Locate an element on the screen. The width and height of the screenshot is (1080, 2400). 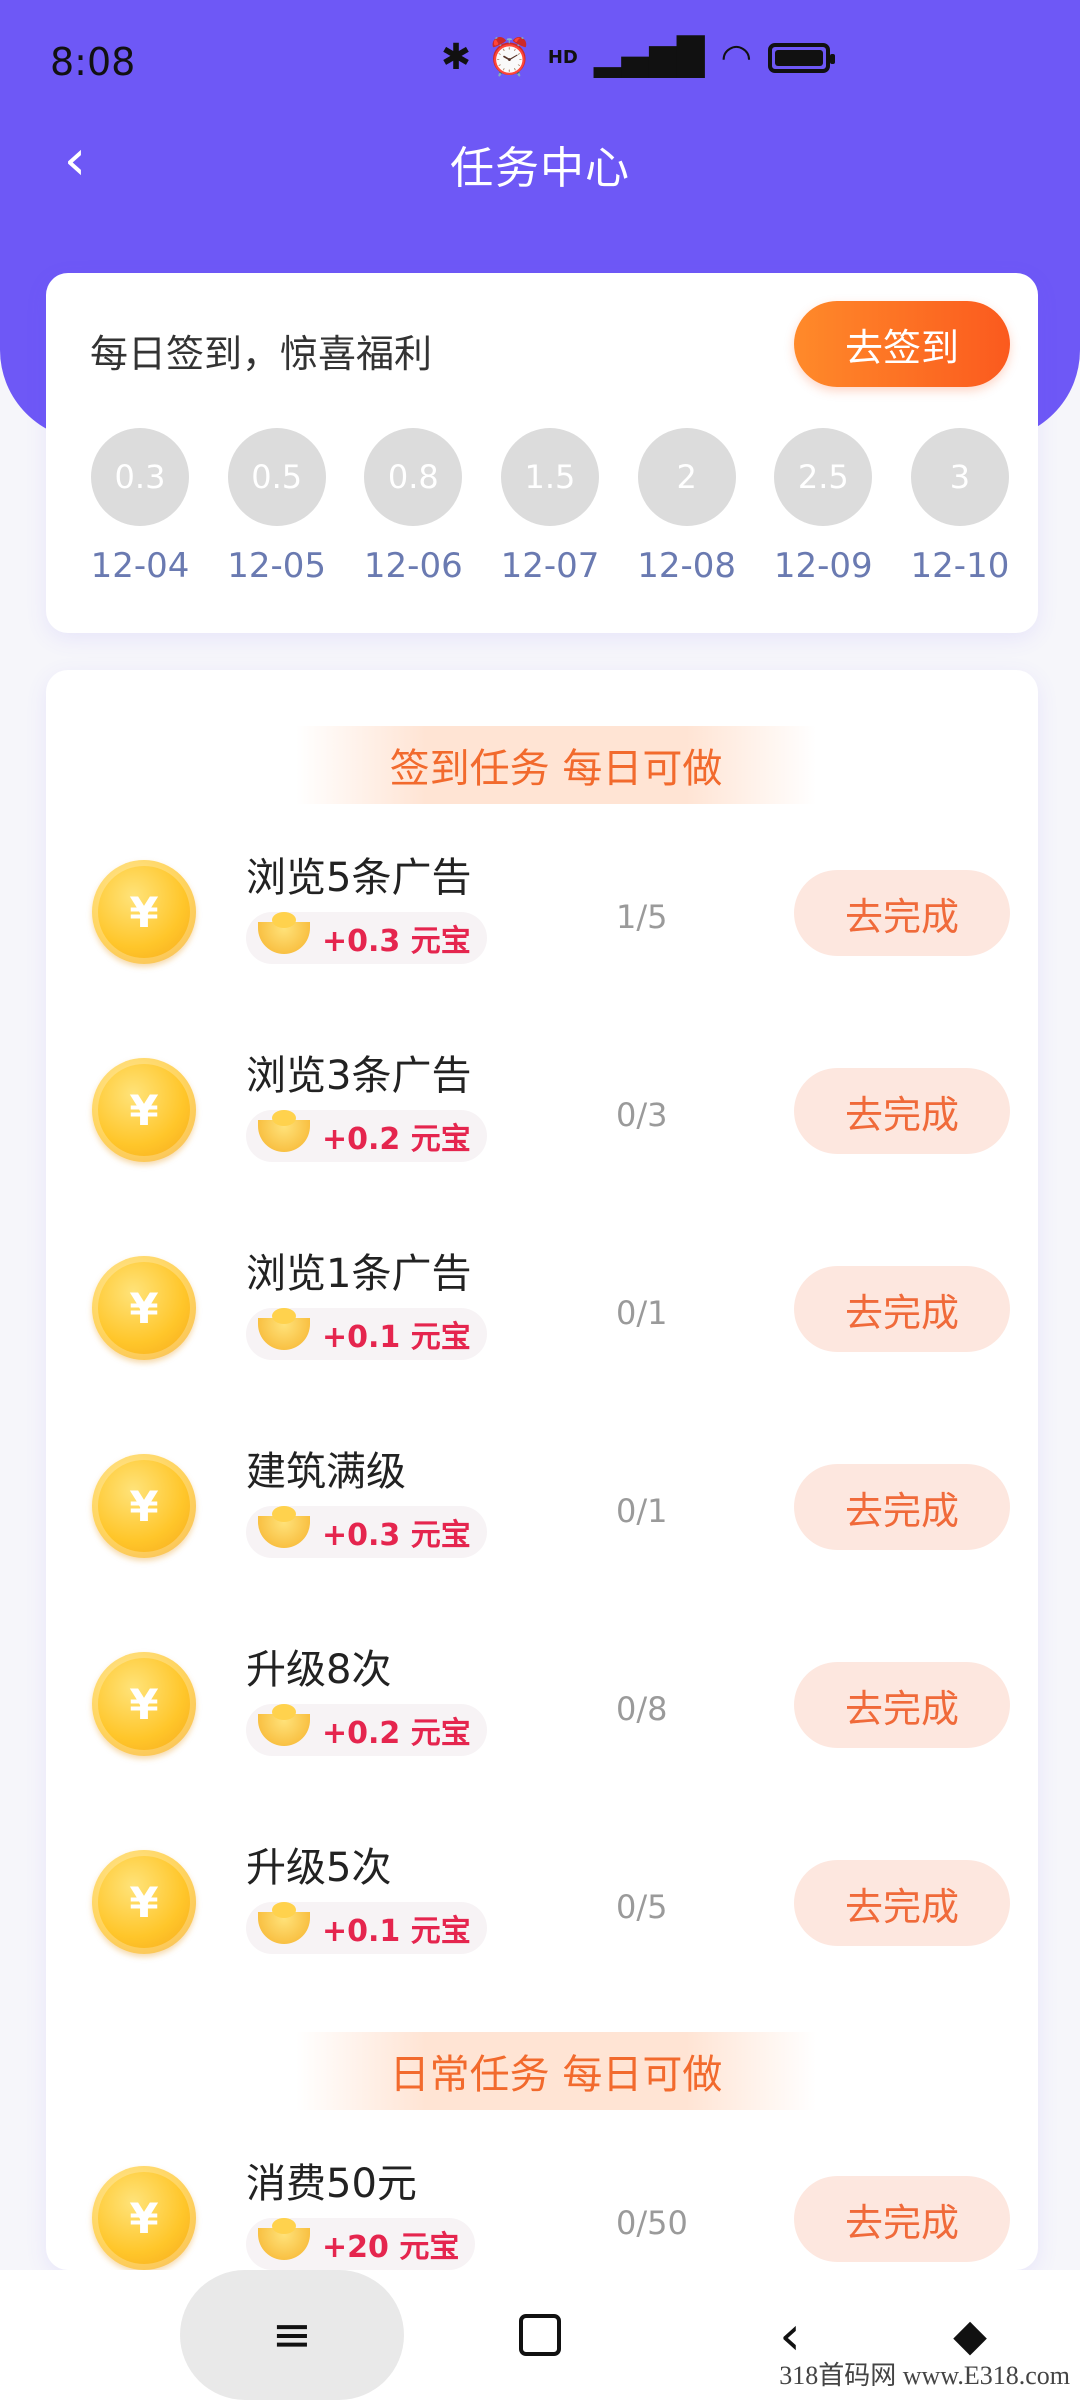
reward-pill: +20 元宝 is located at coordinates (361, 2244).